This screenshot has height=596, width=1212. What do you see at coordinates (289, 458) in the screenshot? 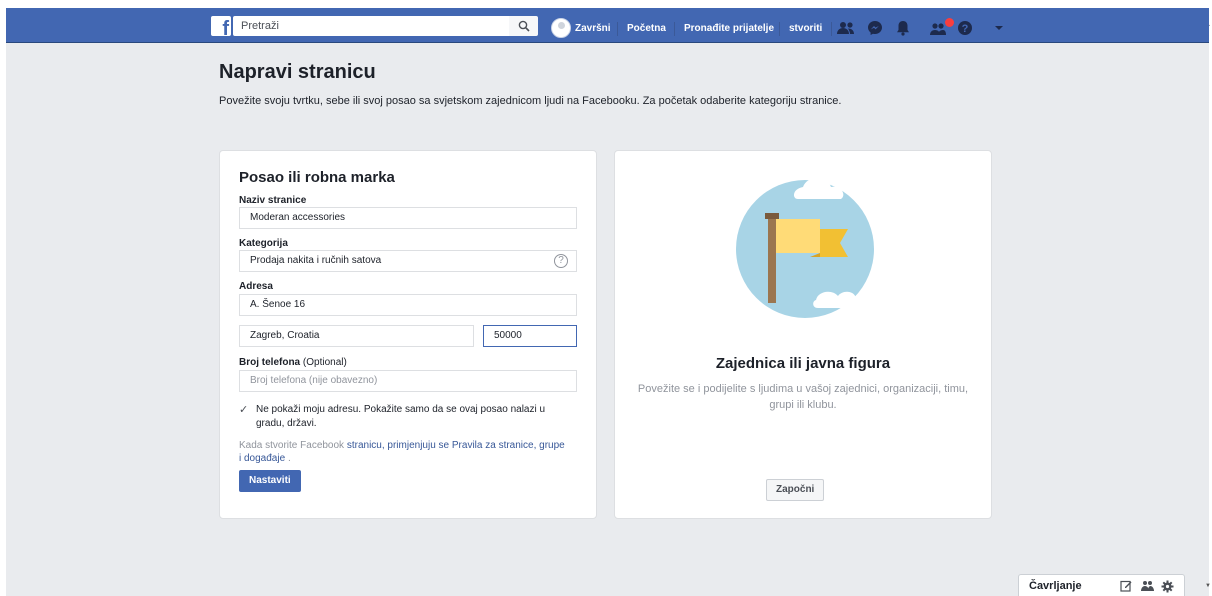
I see `policy-suffix: .` at bounding box center [289, 458].